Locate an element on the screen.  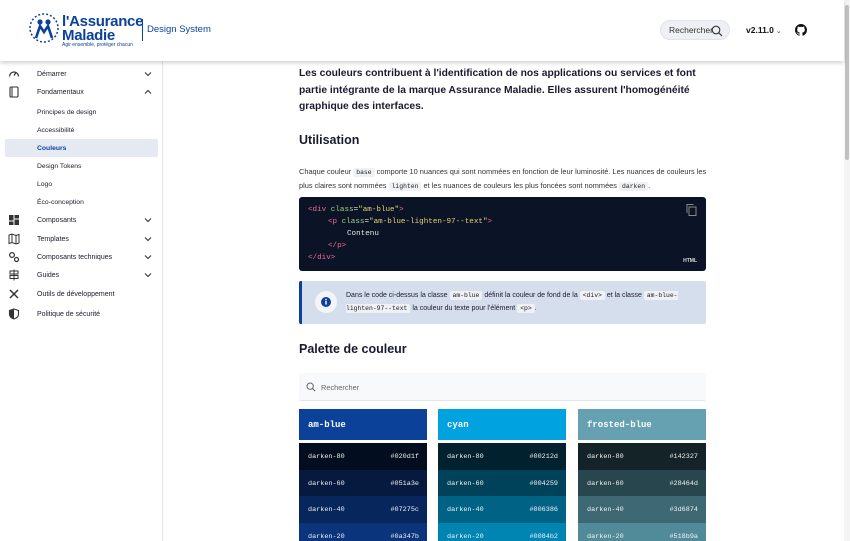
code-line: Contenu is located at coordinates (363, 234).